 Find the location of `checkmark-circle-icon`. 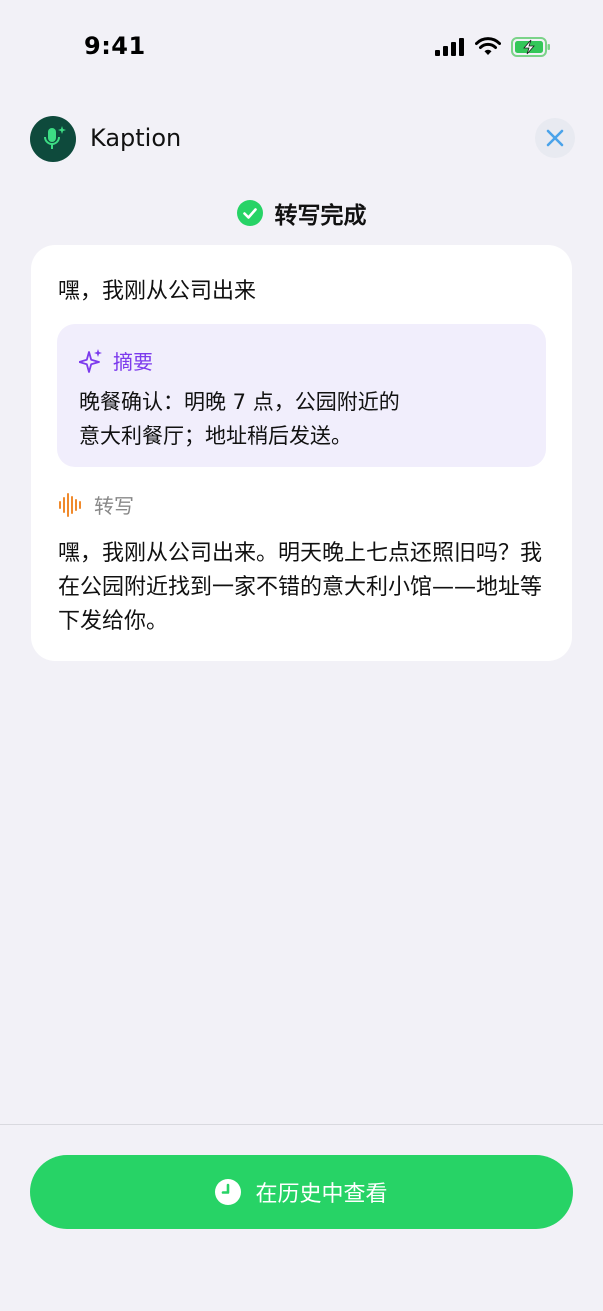

checkmark-circle-icon is located at coordinates (249, 213).